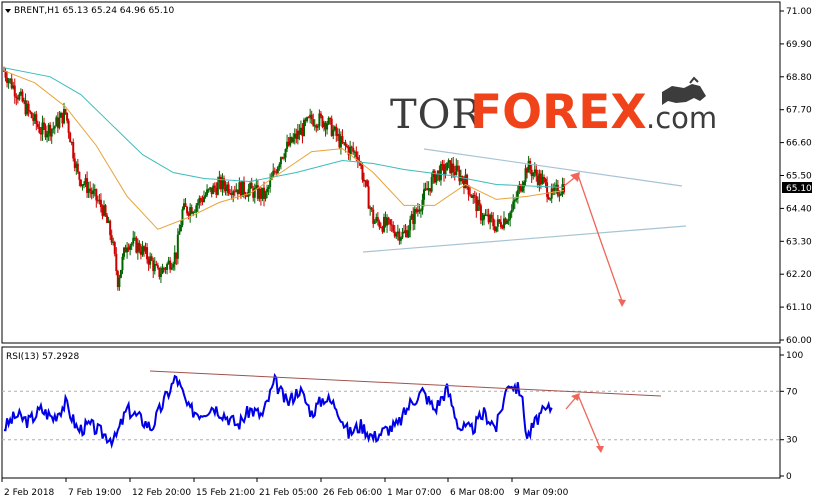 The height and width of the screenshot is (504, 821). I want to click on rsi-tick-label: 30, so click(792, 441).